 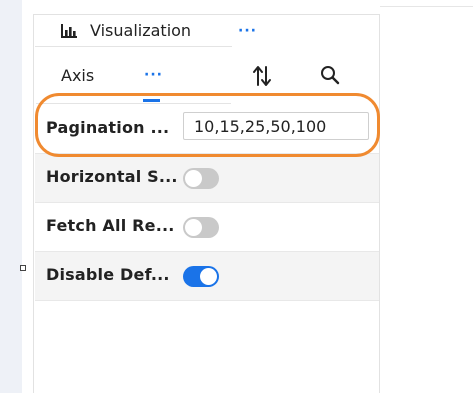 I want to click on disable-default-toggle, so click(x=201, y=276).